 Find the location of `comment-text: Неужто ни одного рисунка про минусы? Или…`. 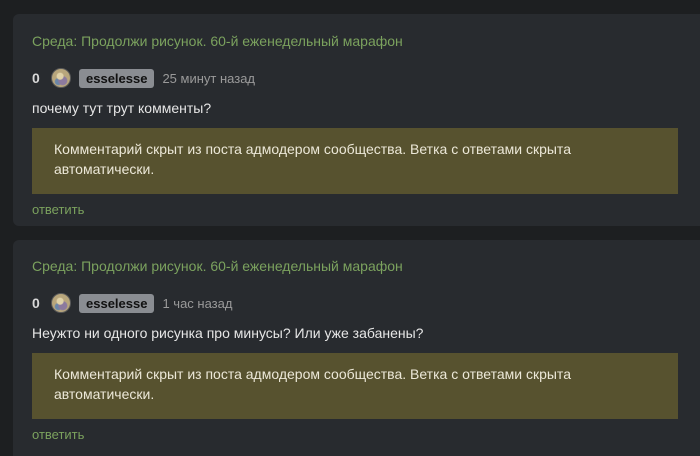

comment-text: Неужто ни одного рисунка про минусы? Или… is located at coordinates (228, 333).